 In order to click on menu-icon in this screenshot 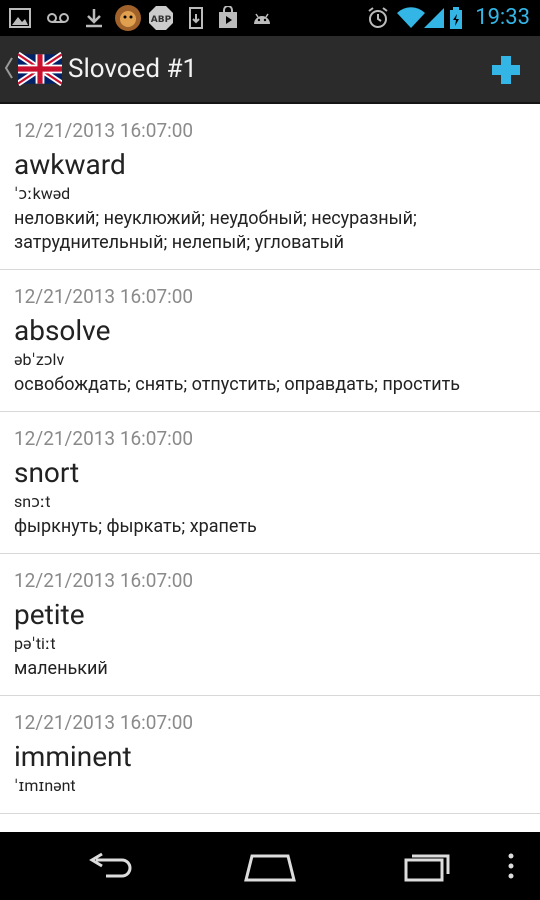, I will do `click(511, 866)`.